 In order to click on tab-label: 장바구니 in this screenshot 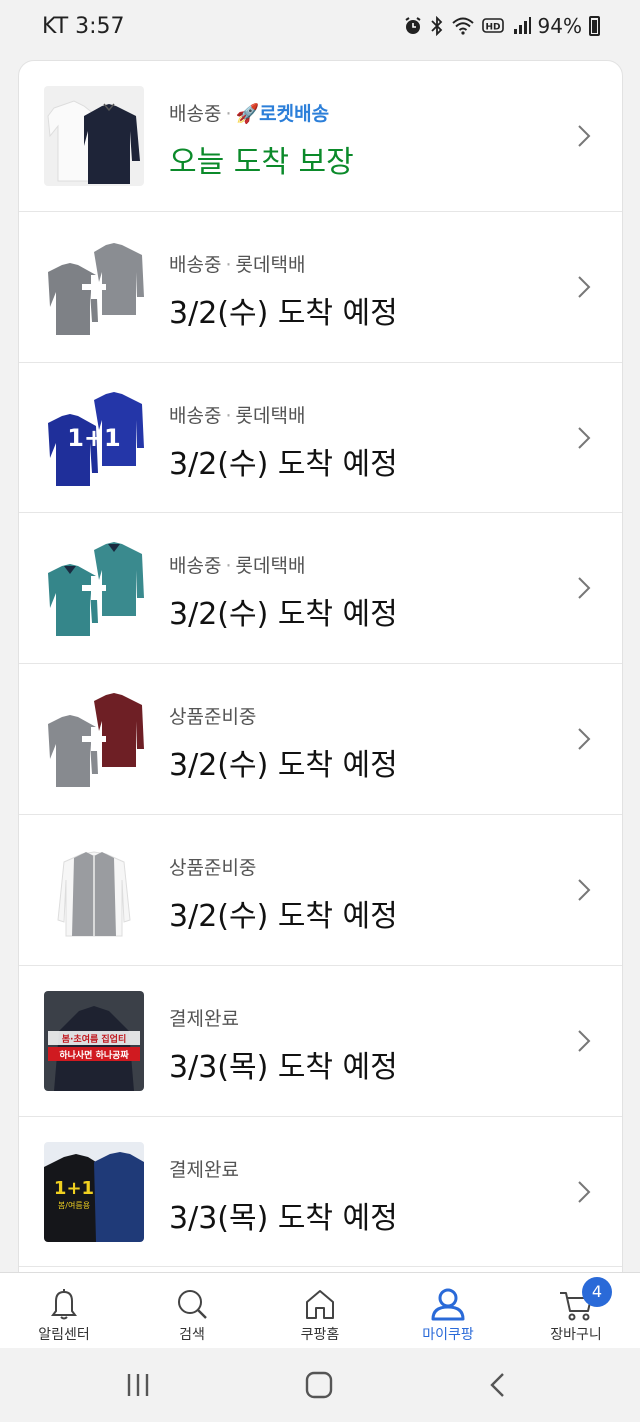, I will do `click(576, 1335)`.